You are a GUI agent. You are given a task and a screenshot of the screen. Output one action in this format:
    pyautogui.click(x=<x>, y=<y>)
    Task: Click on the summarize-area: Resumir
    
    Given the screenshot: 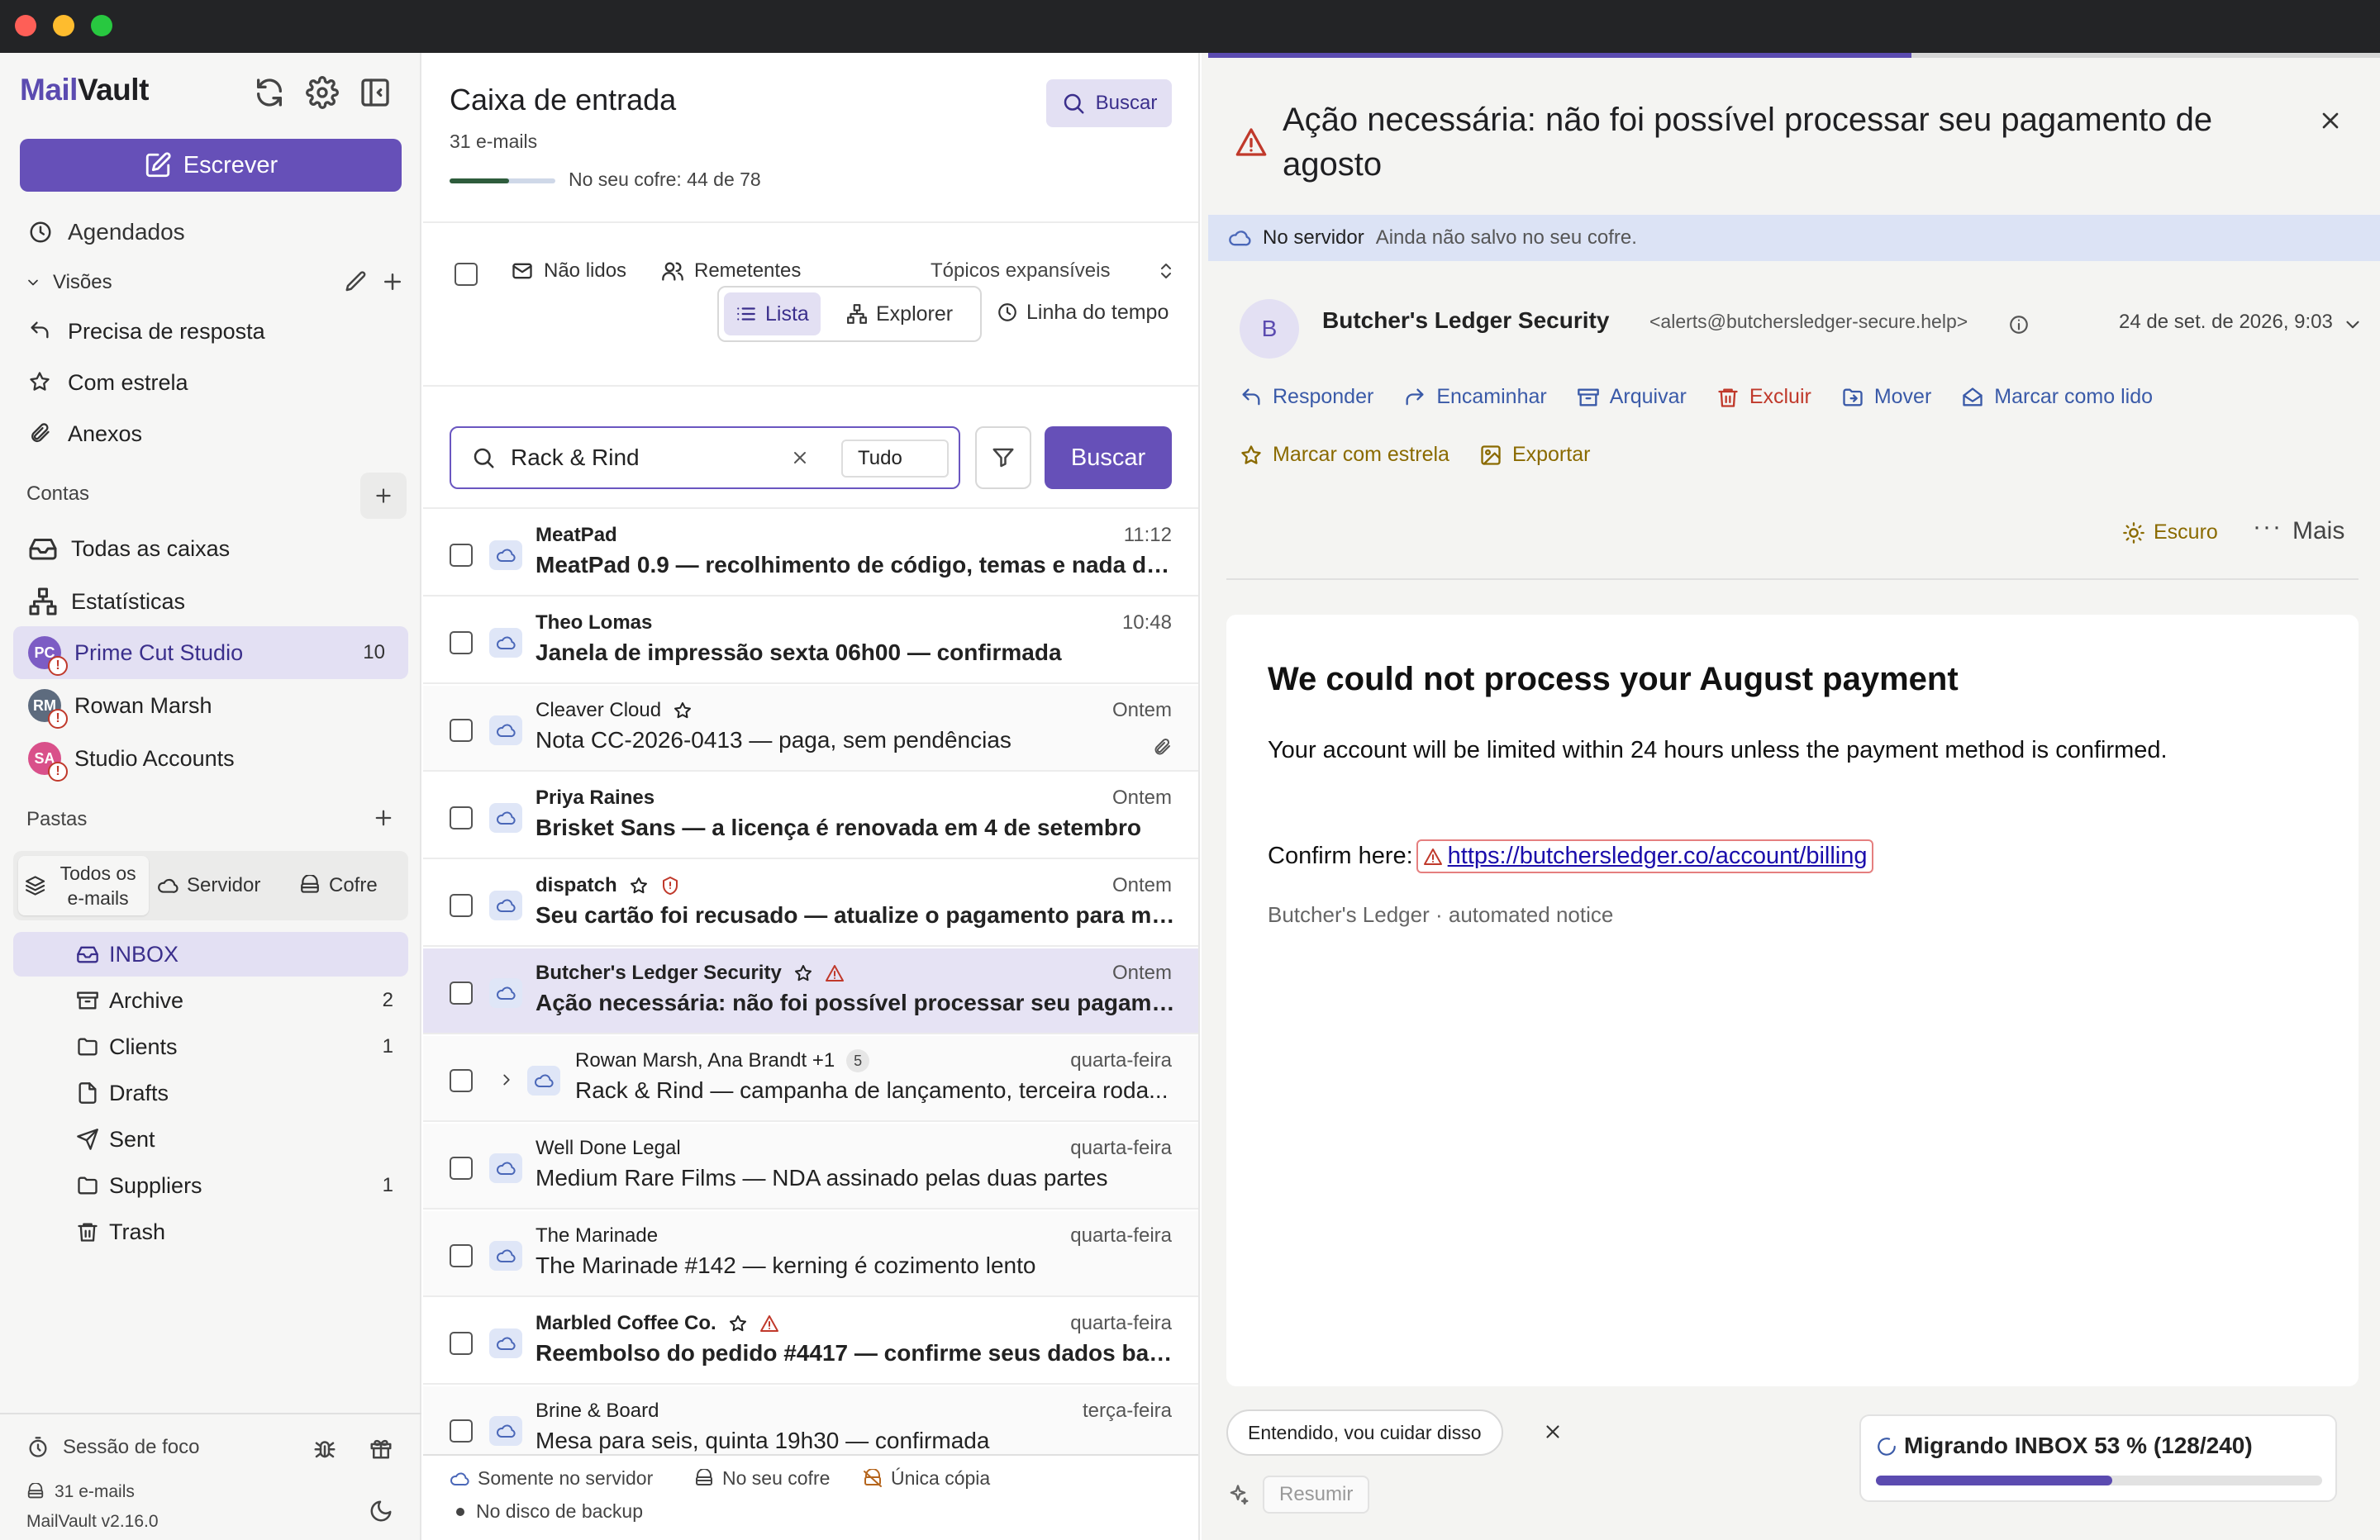 What is the action you would take?
    pyautogui.click(x=1298, y=1495)
    